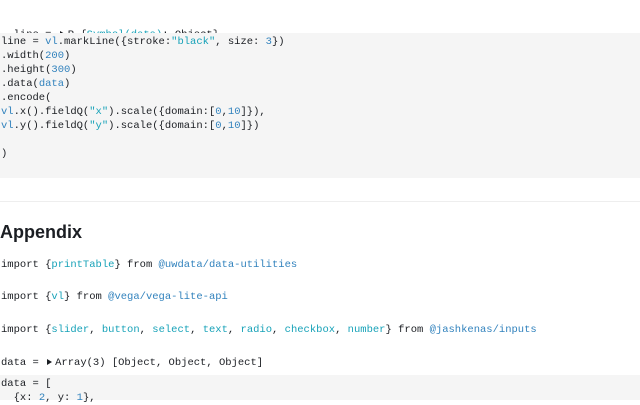 This screenshot has width=640, height=405. I want to click on import-name: checkbox, so click(310, 330).